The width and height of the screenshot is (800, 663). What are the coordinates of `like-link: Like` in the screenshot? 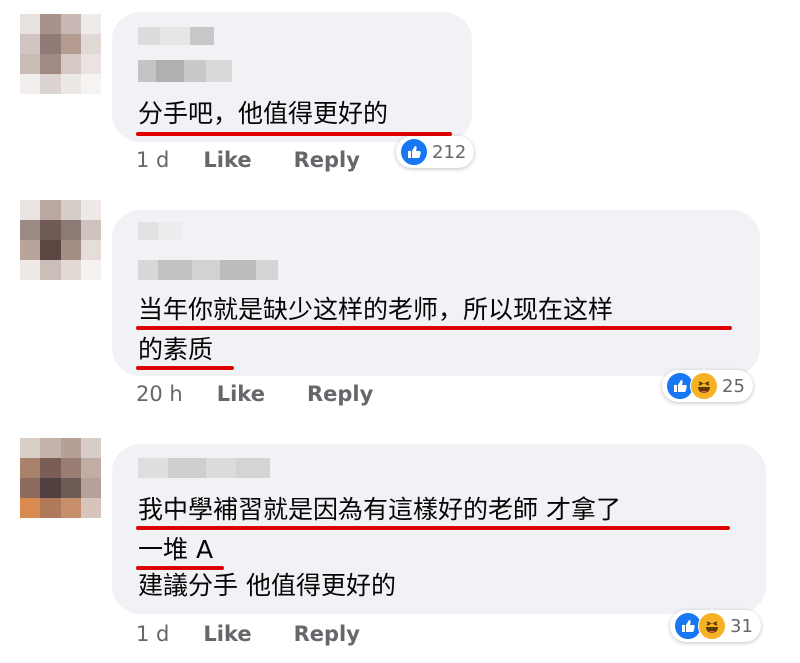 It's located at (227, 634).